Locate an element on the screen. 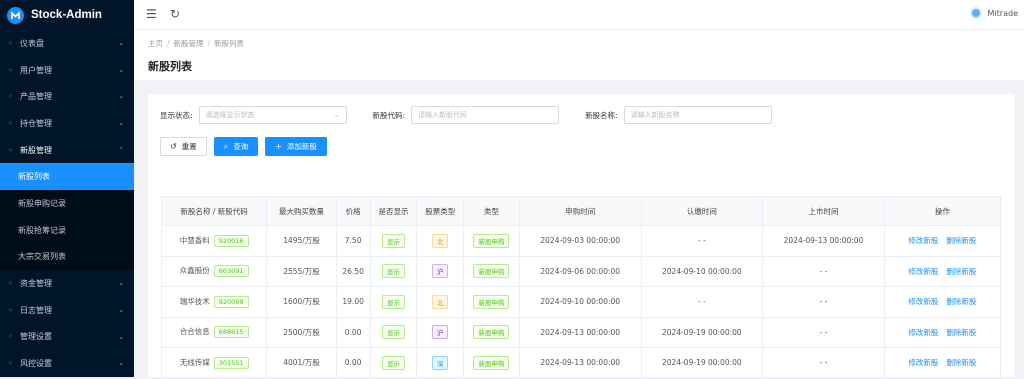 The image size is (1024, 379). cell-name-code: 瑞华技术 920099 is located at coordinates (214, 302).